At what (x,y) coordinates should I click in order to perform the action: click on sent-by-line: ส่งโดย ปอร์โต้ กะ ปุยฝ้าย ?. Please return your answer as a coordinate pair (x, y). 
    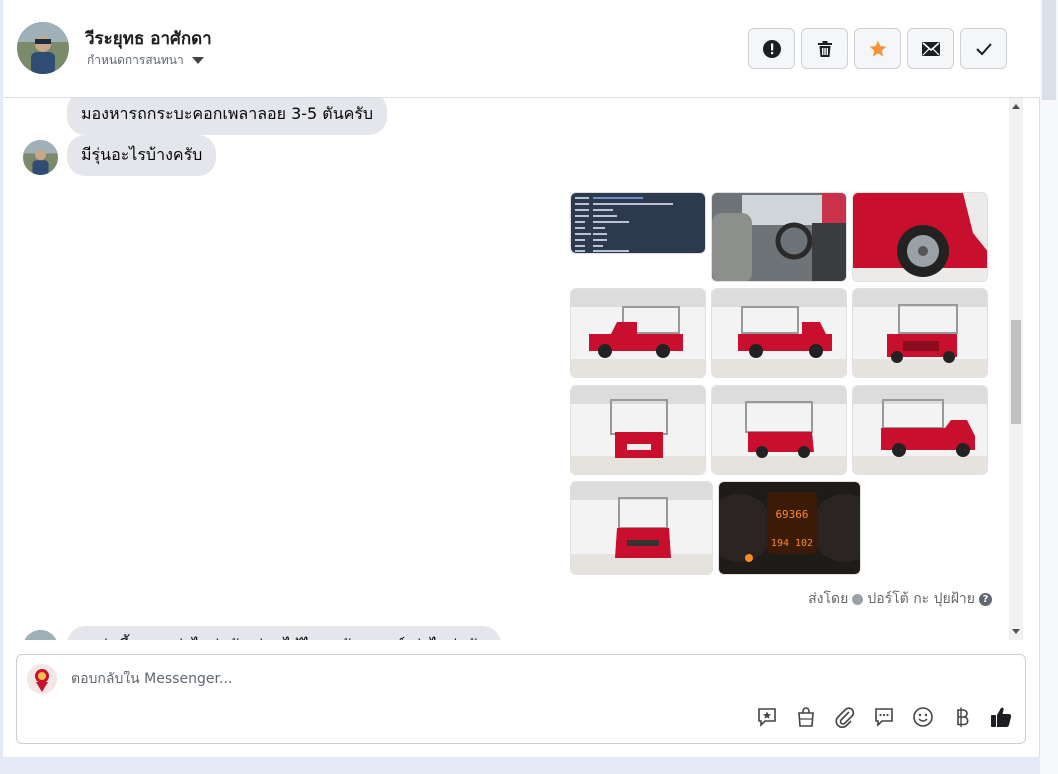
    Looking at the image, I should click on (900, 599).